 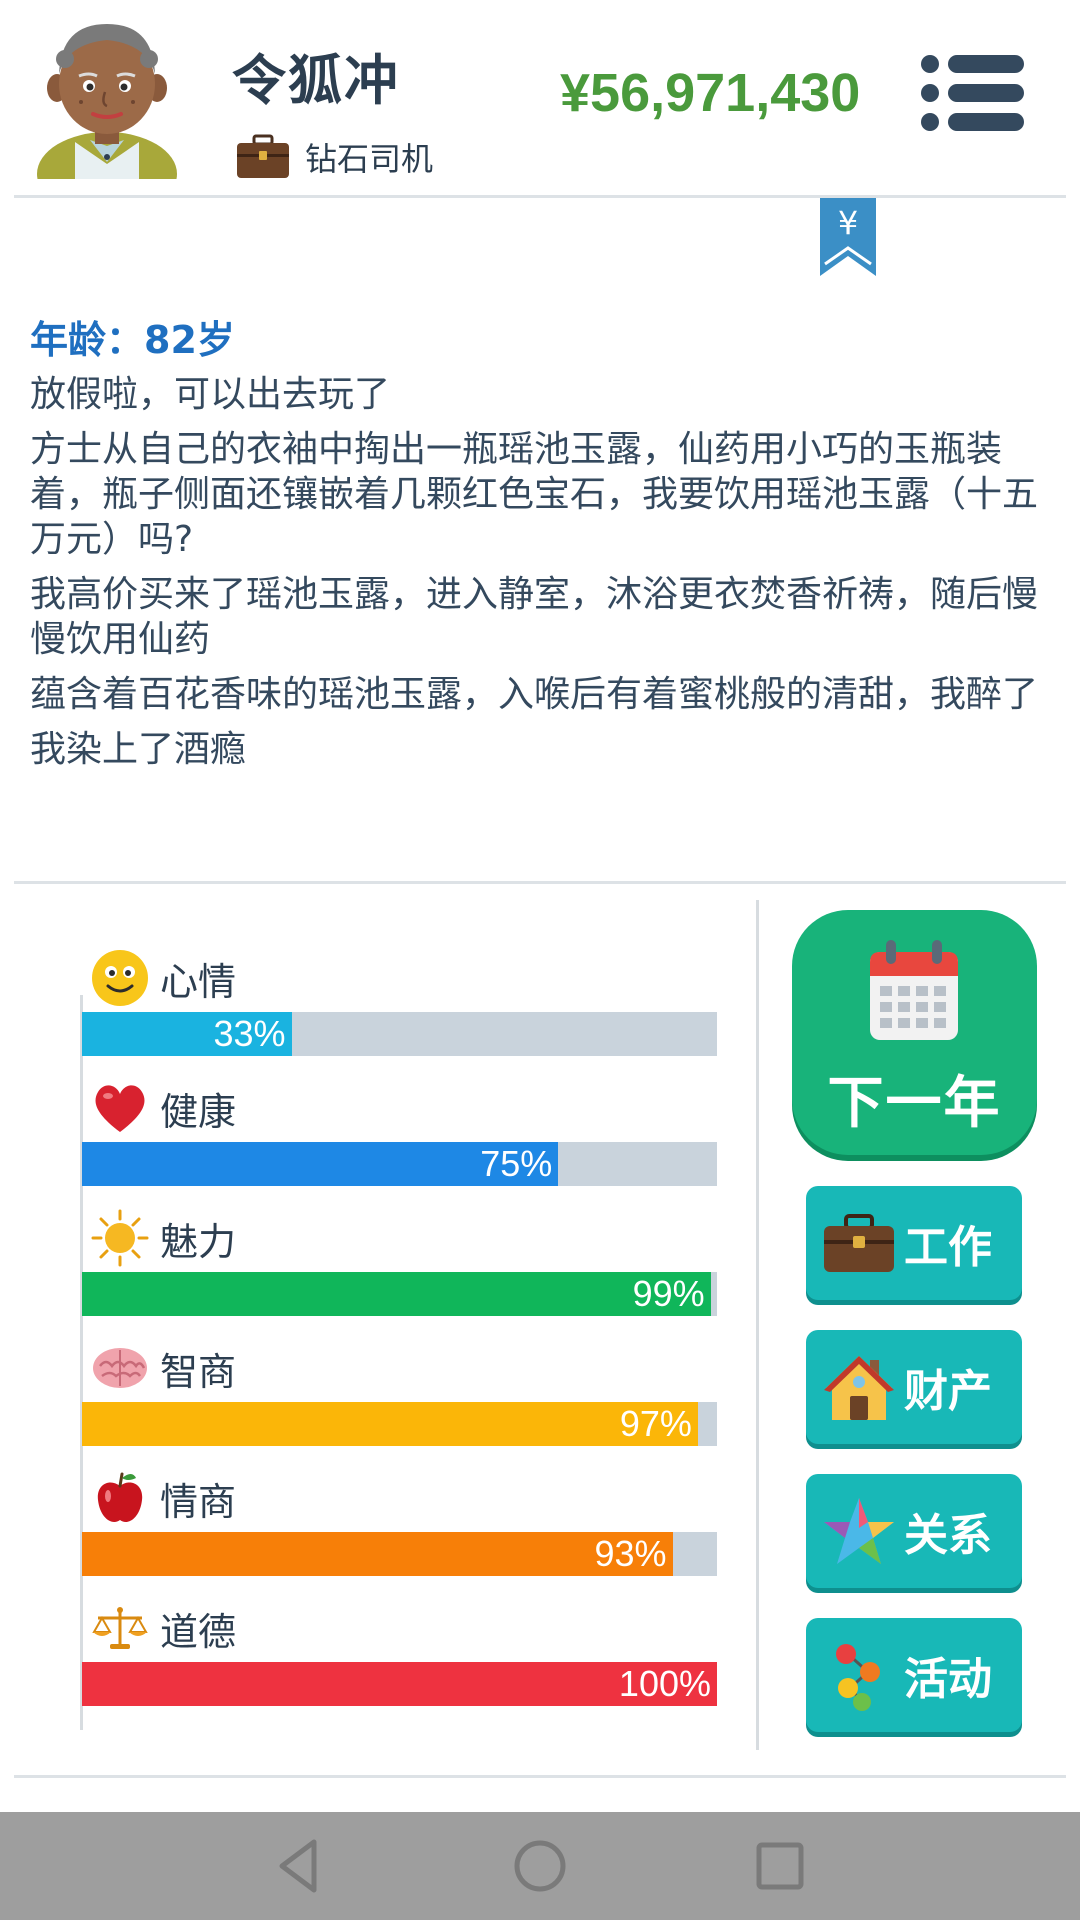 I want to click on avatar, so click(x=107, y=96).